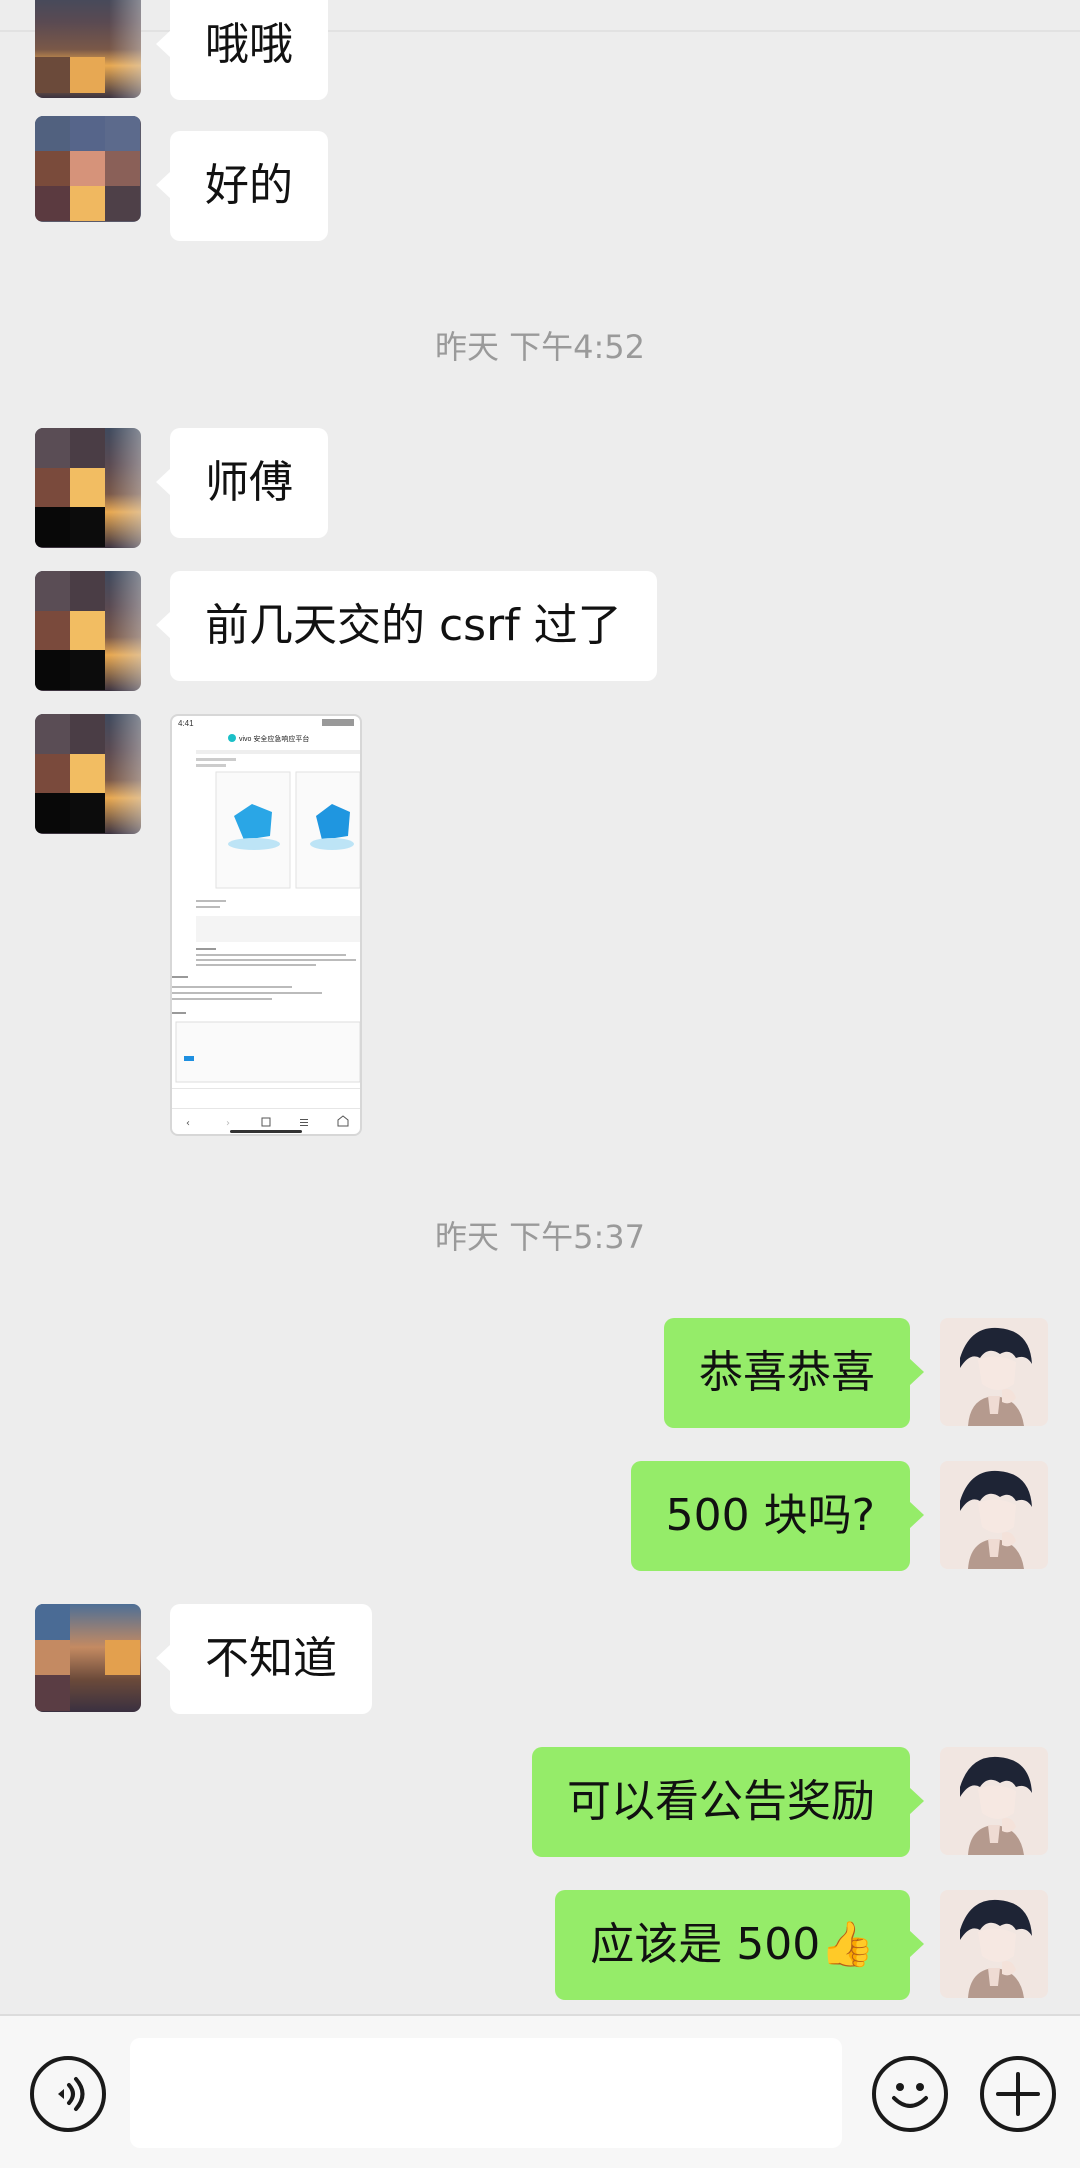 Image resolution: width=1080 pixels, height=2168 pixels. I want to click on plus-sign, so click(1018, 2094).